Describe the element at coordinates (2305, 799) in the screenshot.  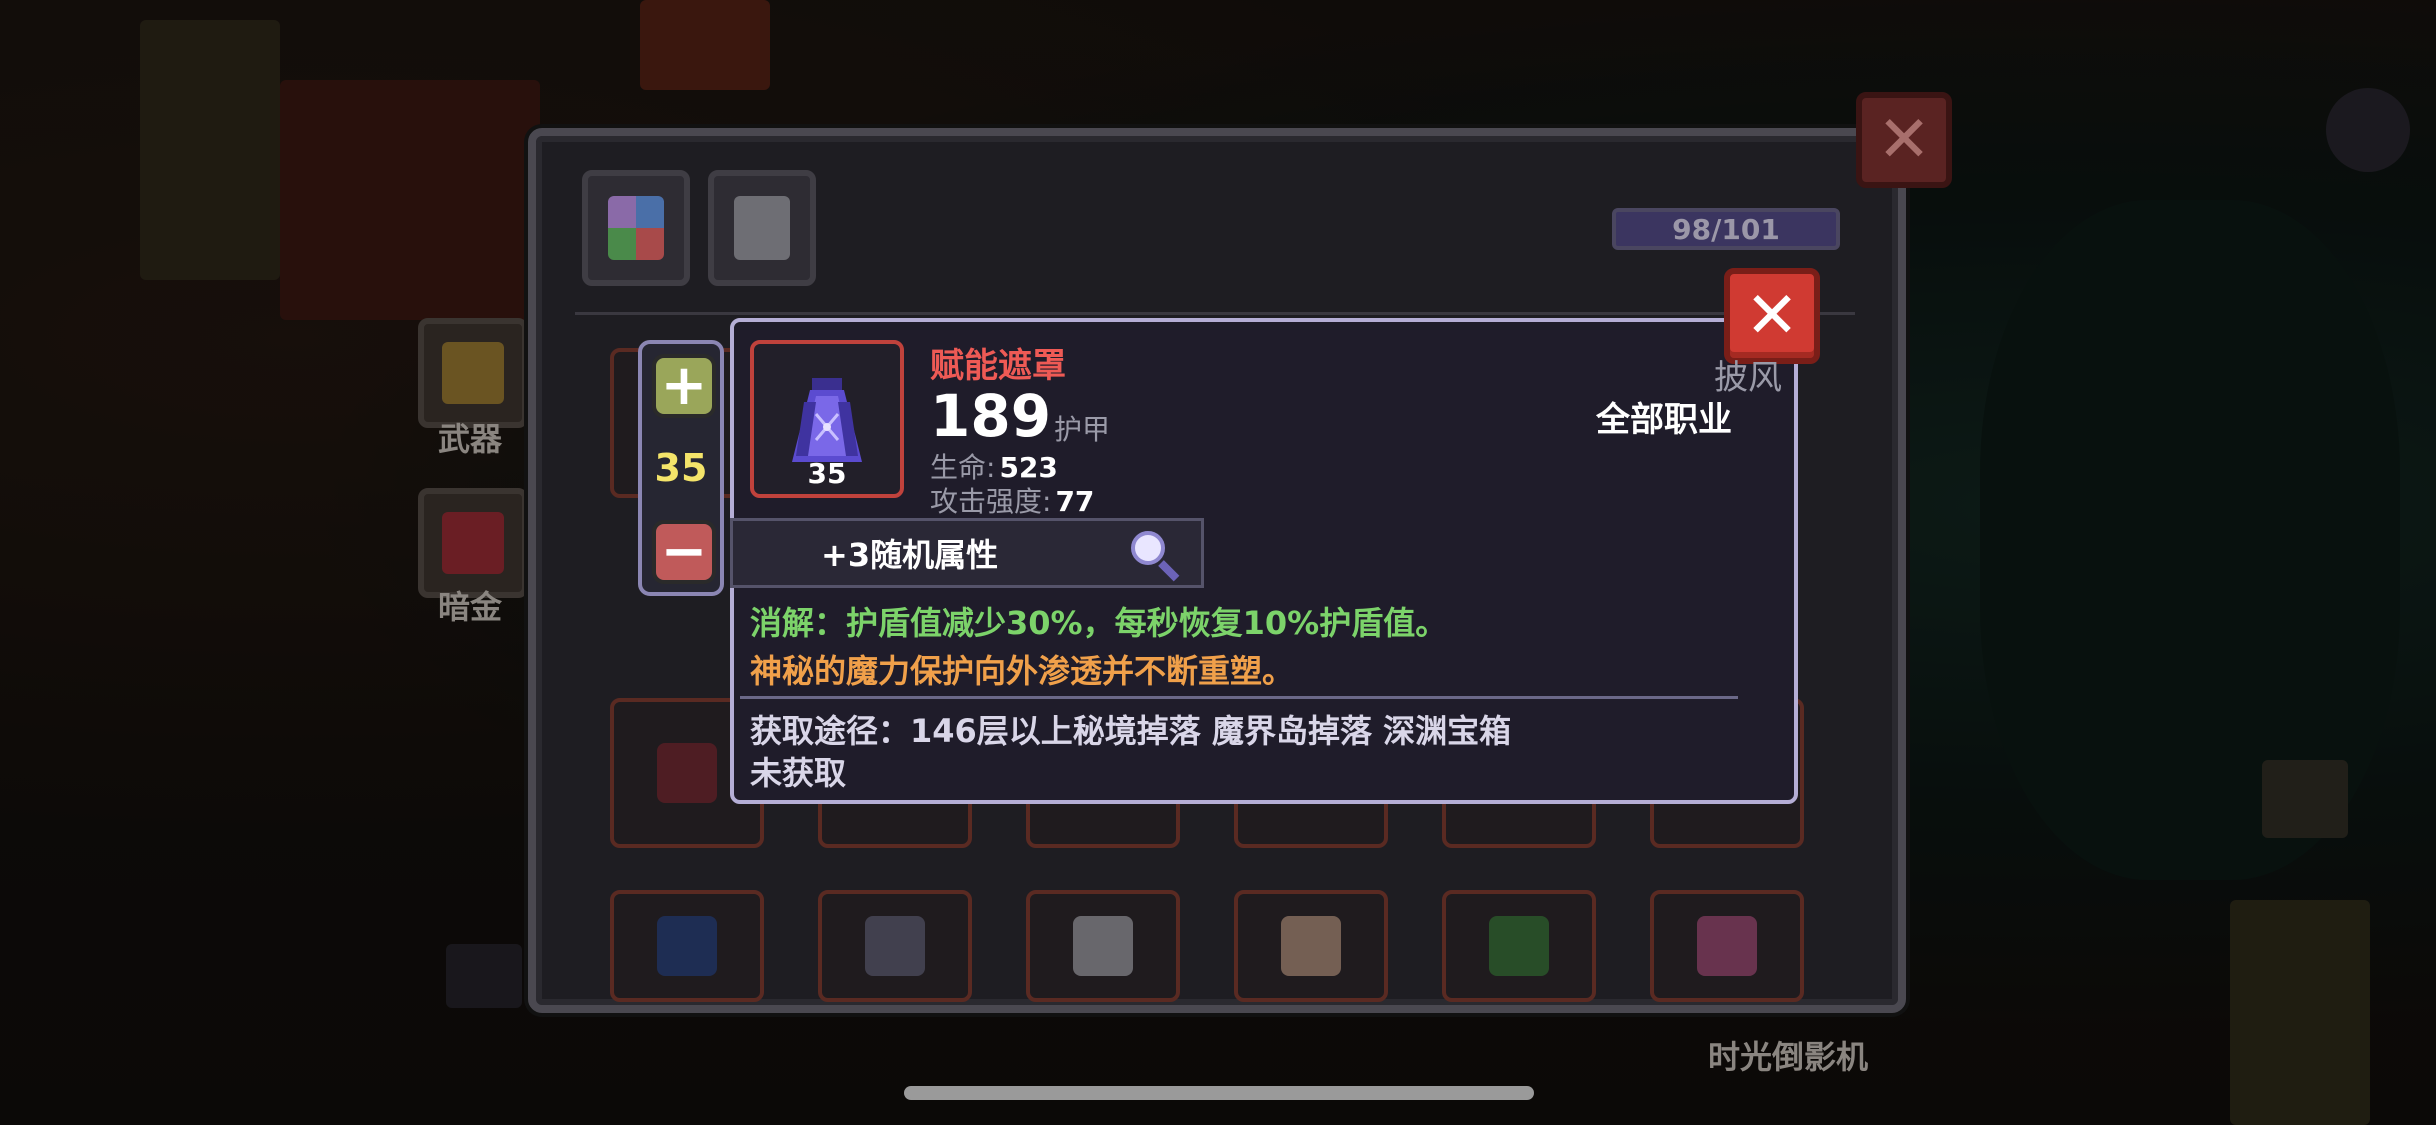
I see `bg-crown-marker` at that location.